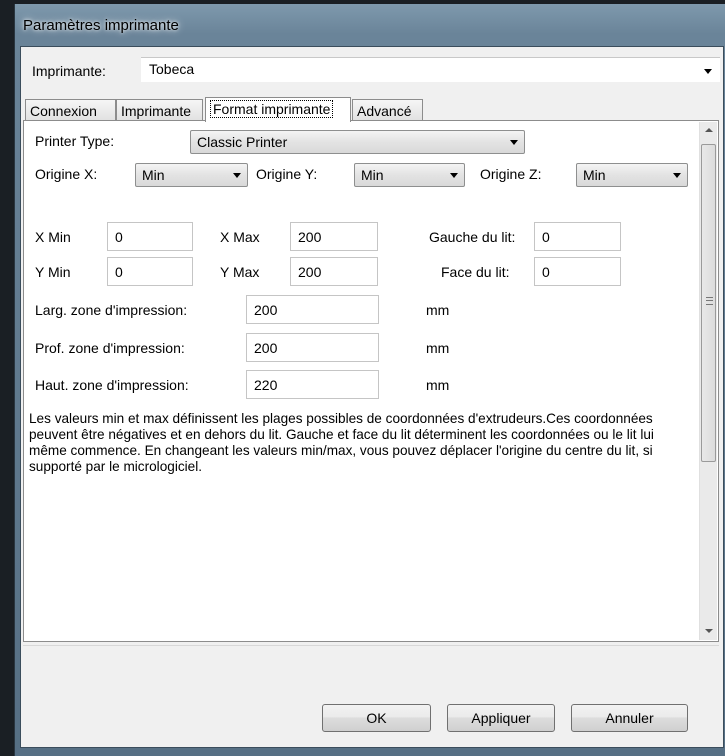  I want to click on print-depth-label: Prof. zone d'impression:, so click(110, 348).